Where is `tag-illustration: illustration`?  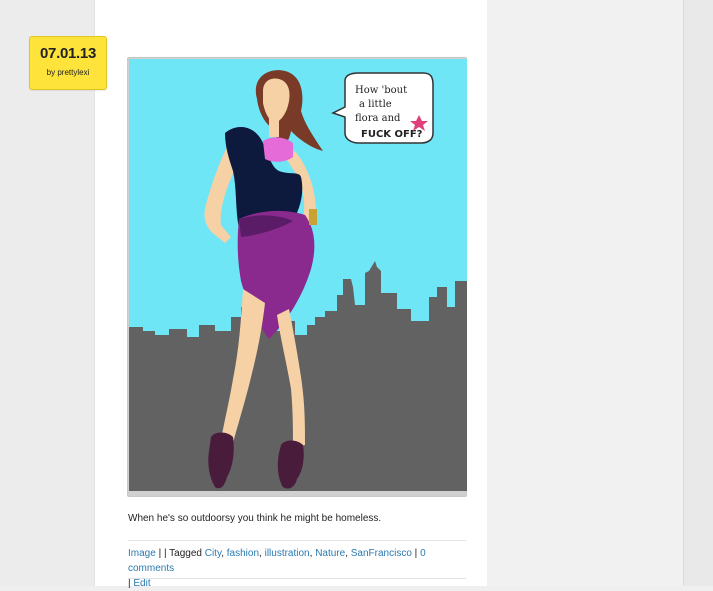
tag-illustration: illustration is located at coordinates (287, 553).